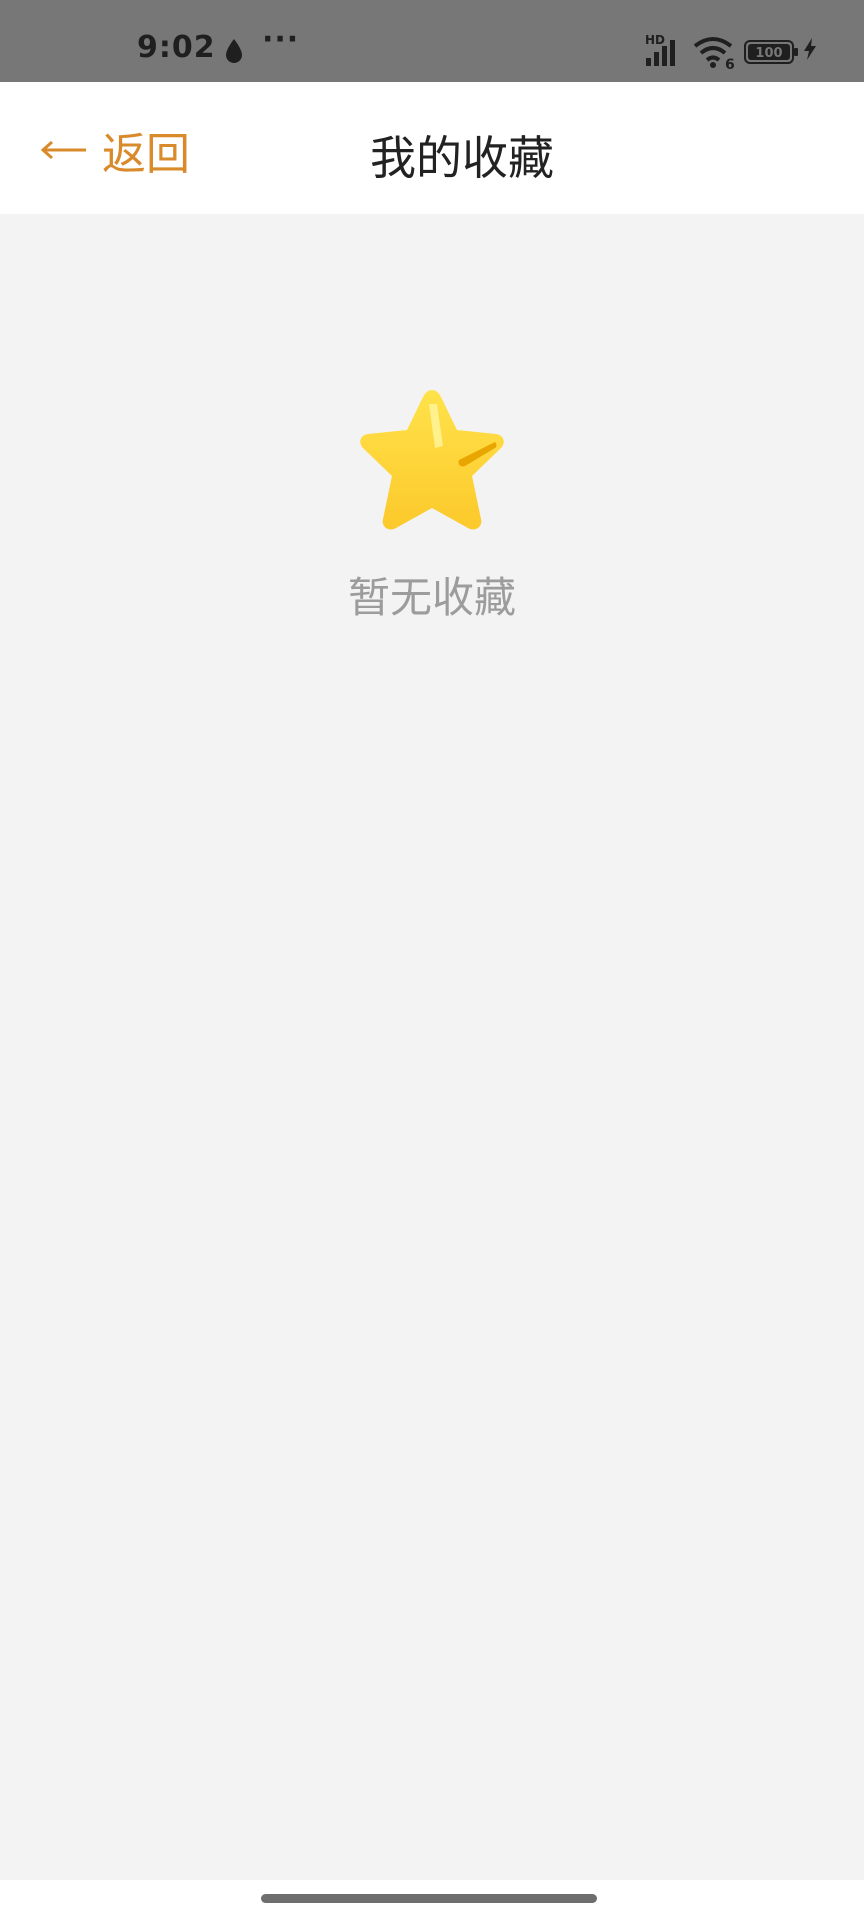 Image resolution: width=864 pixels, height=1920 pixels. I want to click on wifi-label: 6, so click(730, 63).